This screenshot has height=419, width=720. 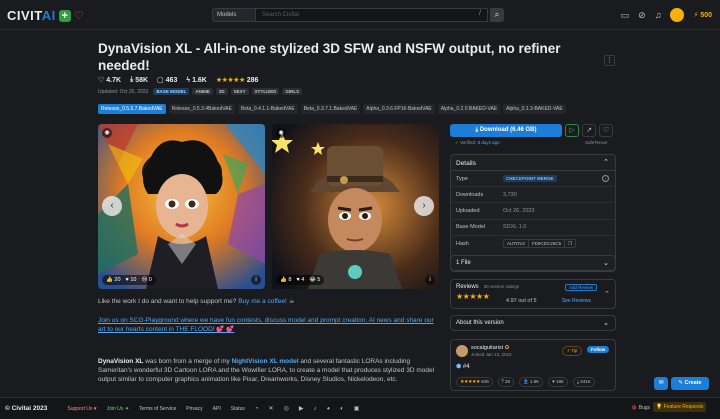 What do you see at coordinates (196, 80) in the screenshot?
I see `buzz-stat: ϟ 1.6K` at bounding box center [196, 80].